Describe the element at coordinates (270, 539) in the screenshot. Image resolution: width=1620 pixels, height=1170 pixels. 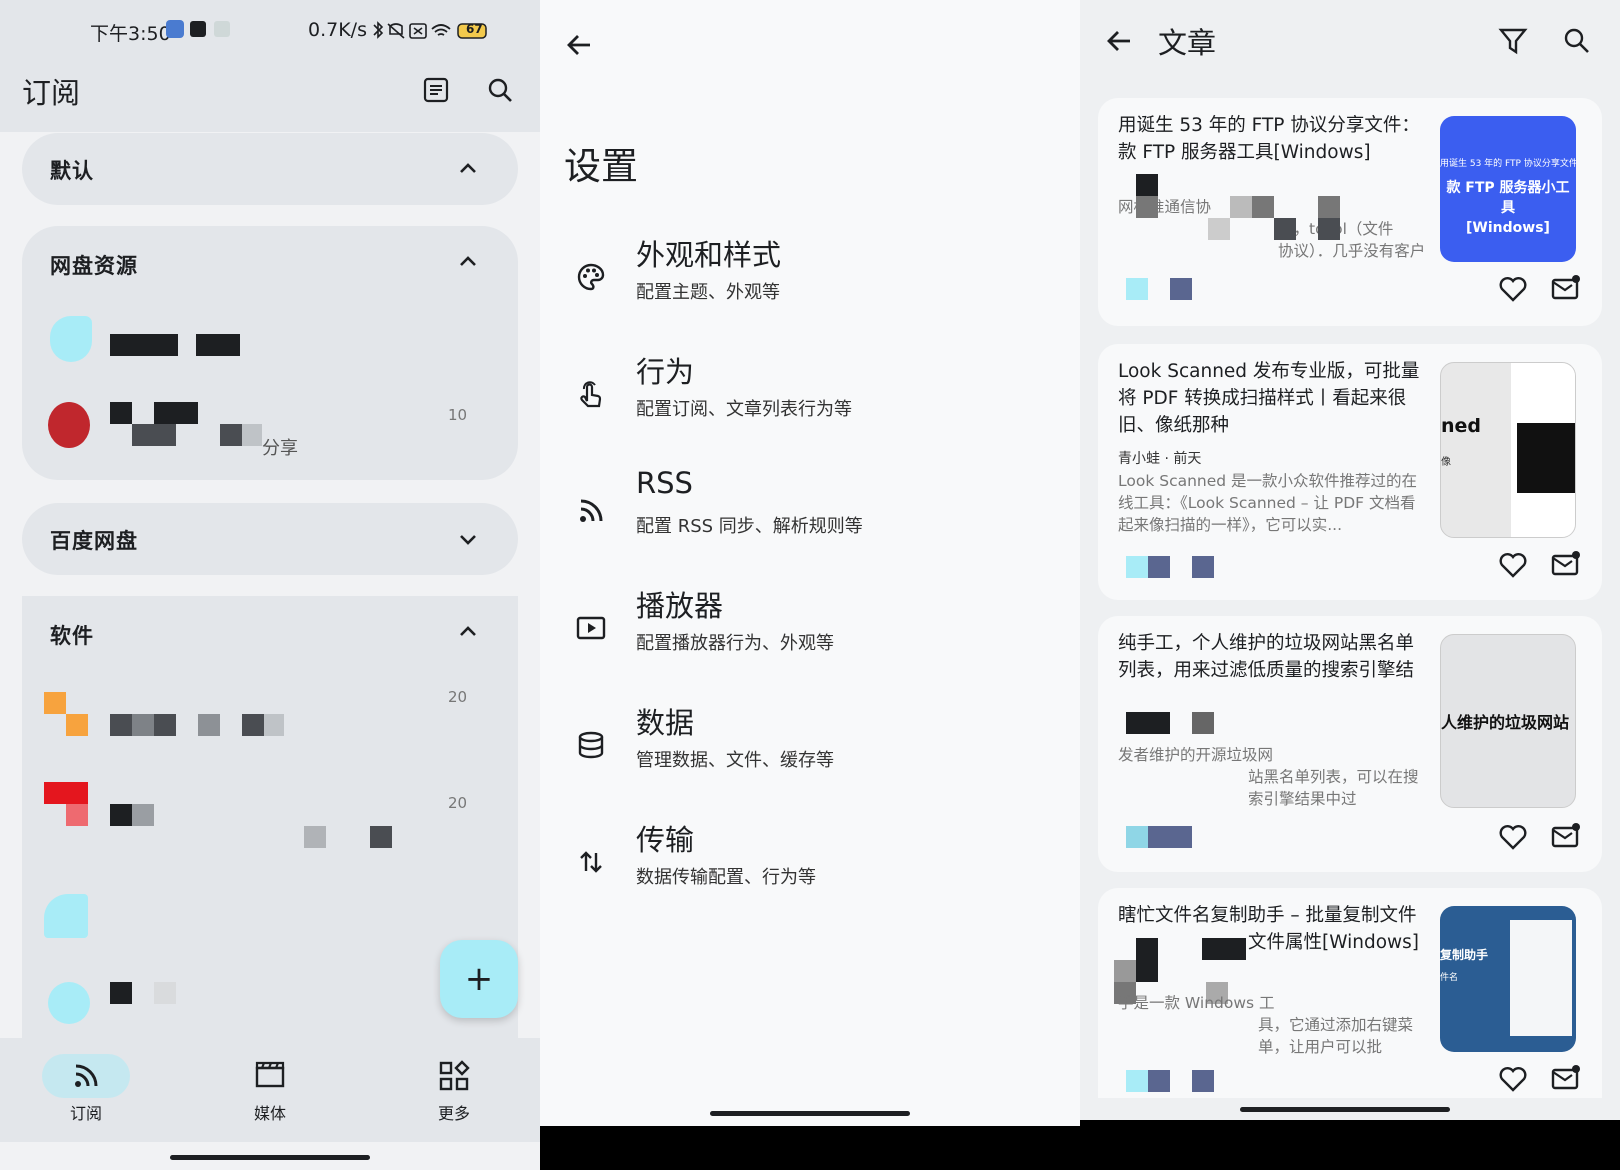
I see `group-baidu: 百度网盘` at that location.